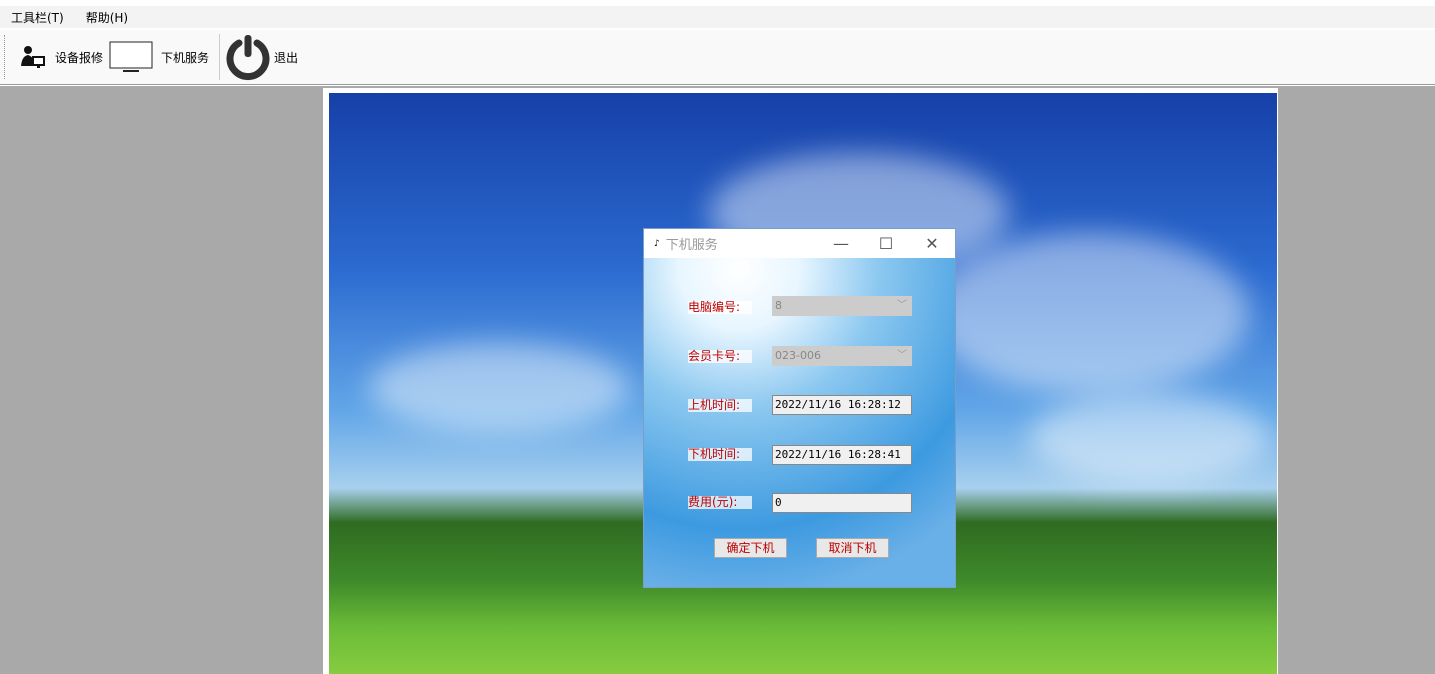  I want to click on confirm-logout-button: 确定下机, so click(750, 548).